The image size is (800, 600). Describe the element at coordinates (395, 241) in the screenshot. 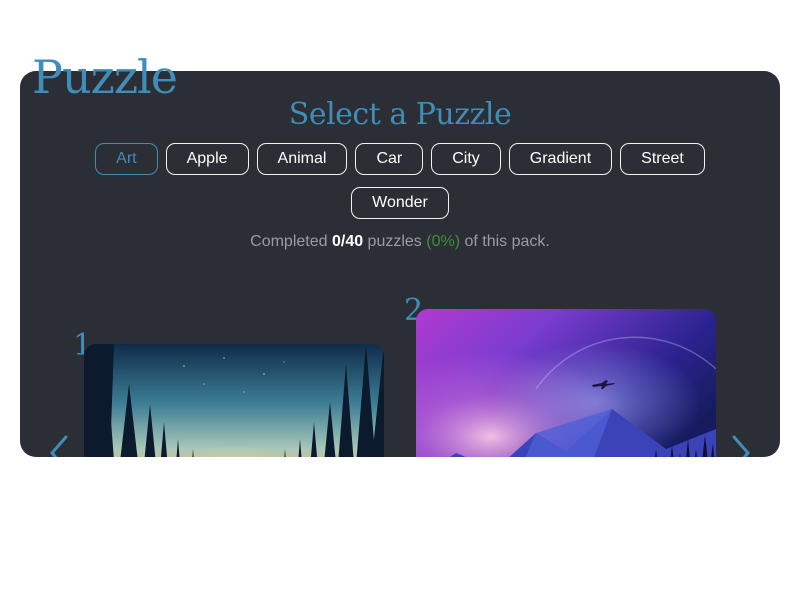

I see `completion-middle: puzzles` at that location.